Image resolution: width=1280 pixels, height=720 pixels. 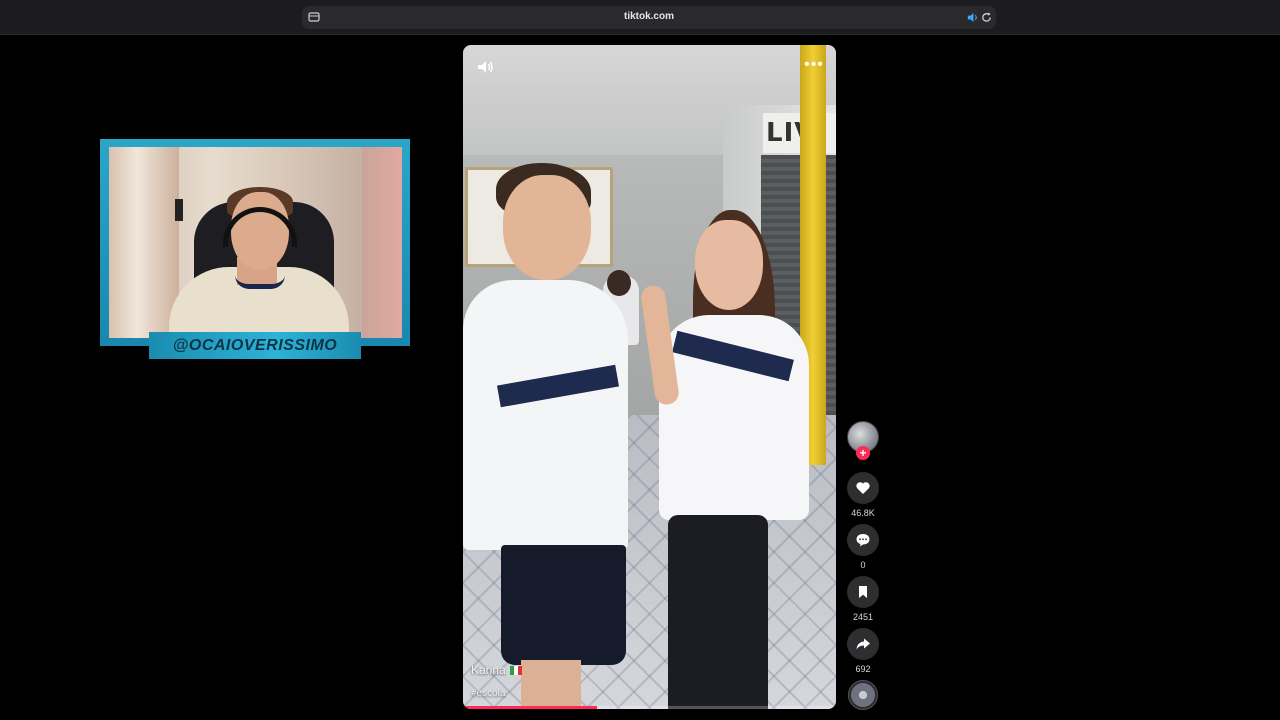 What do you see at coordinates (986, 17) in the screenshot?
I see `reload-icon` at bounding box center [986, 17].